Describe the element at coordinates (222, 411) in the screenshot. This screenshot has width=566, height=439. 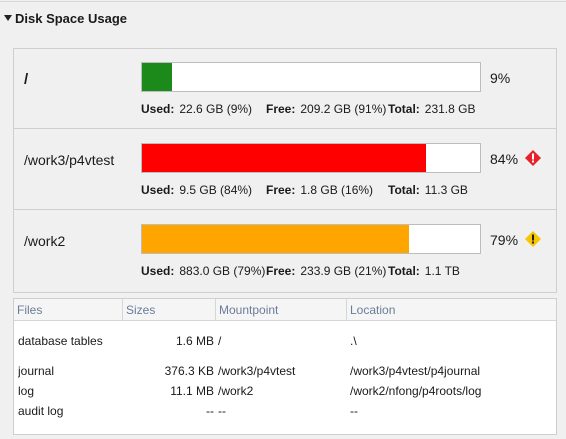
I see `mountpoint-cell: --` at that location.